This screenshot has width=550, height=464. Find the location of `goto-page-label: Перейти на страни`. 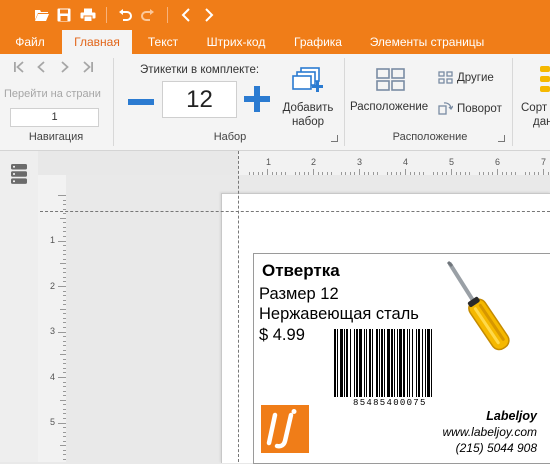

goto-page-label: Перейти на страни is located at coordinates (52, 94).